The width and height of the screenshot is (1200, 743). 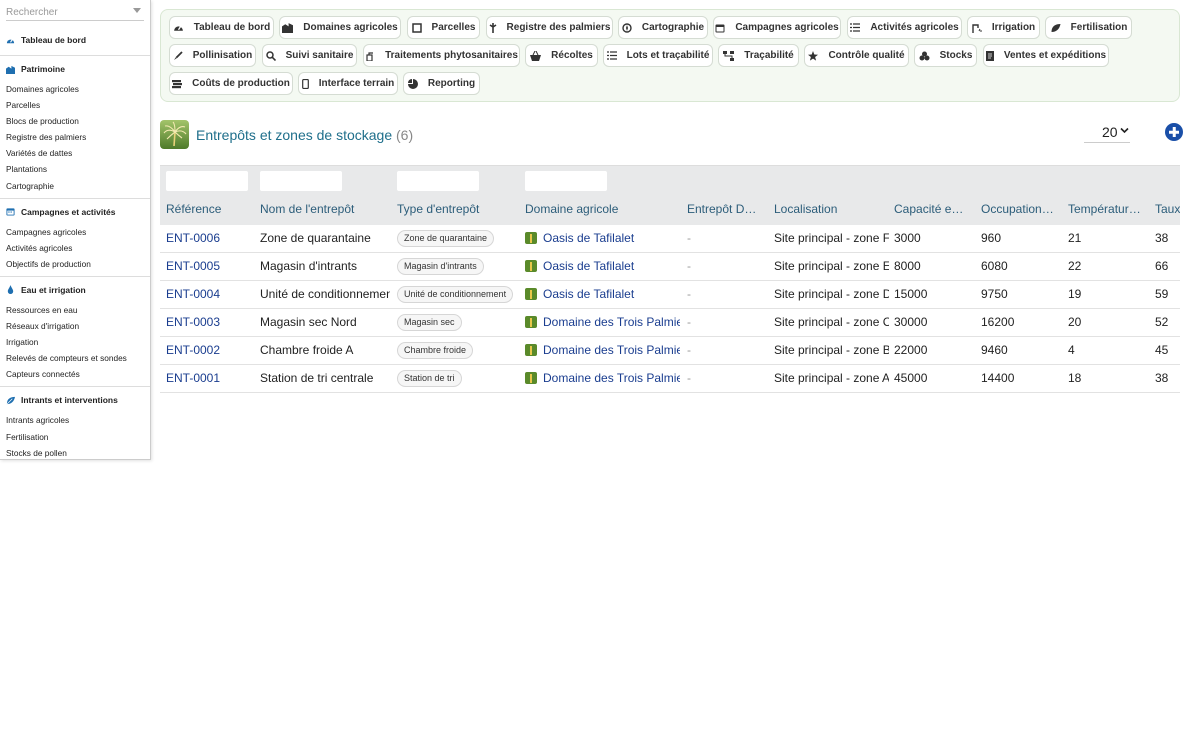 What do you see at coordinates (75, 290) in the screenshot?
I see `sidebar-section-title: Eau et irrigation` at bounding box center [75, 290].